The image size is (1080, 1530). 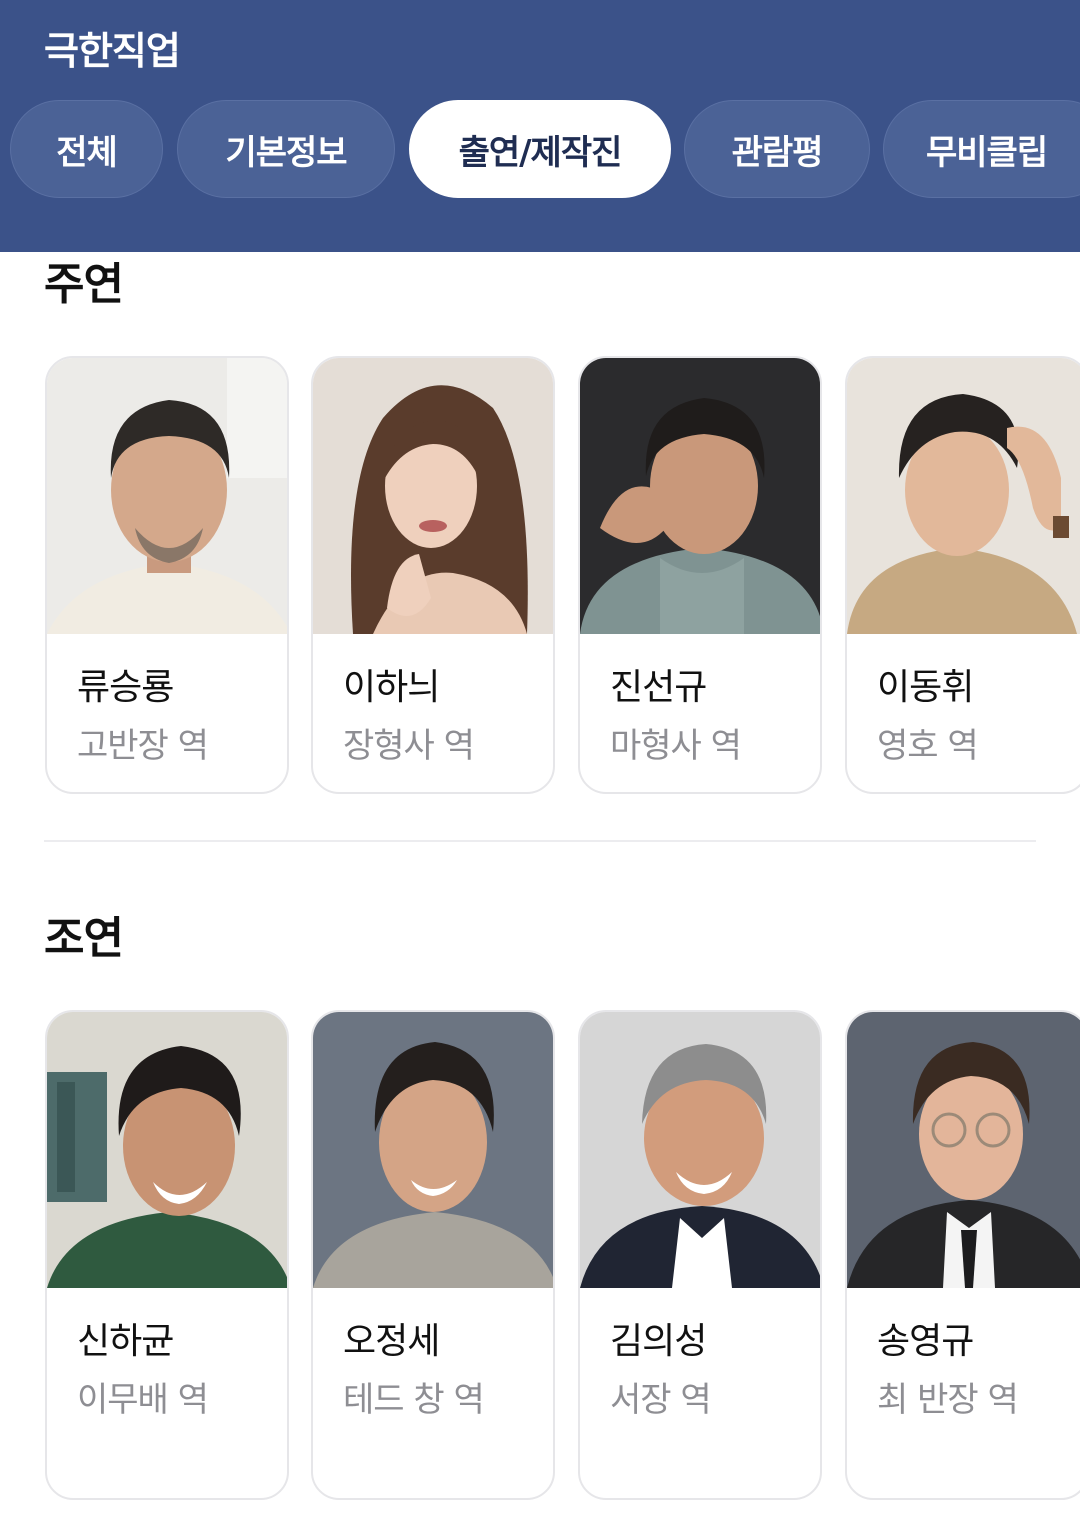 I want to click on actor-name: 진선규, so click(x=658, y=687).